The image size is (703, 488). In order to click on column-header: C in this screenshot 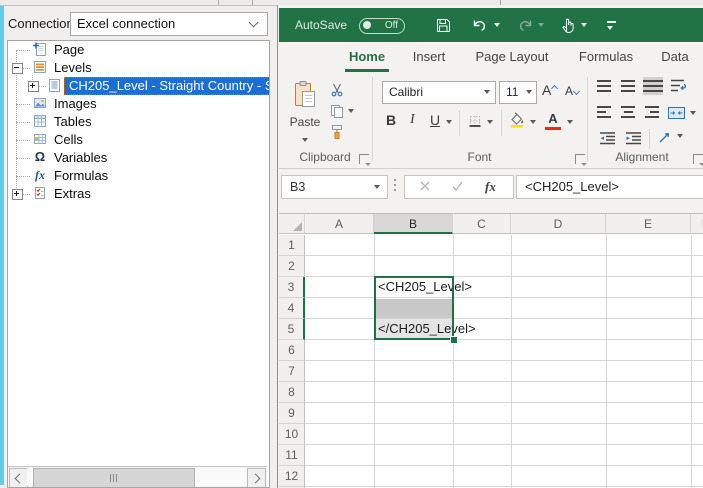, I will do `click(482, 224)`.